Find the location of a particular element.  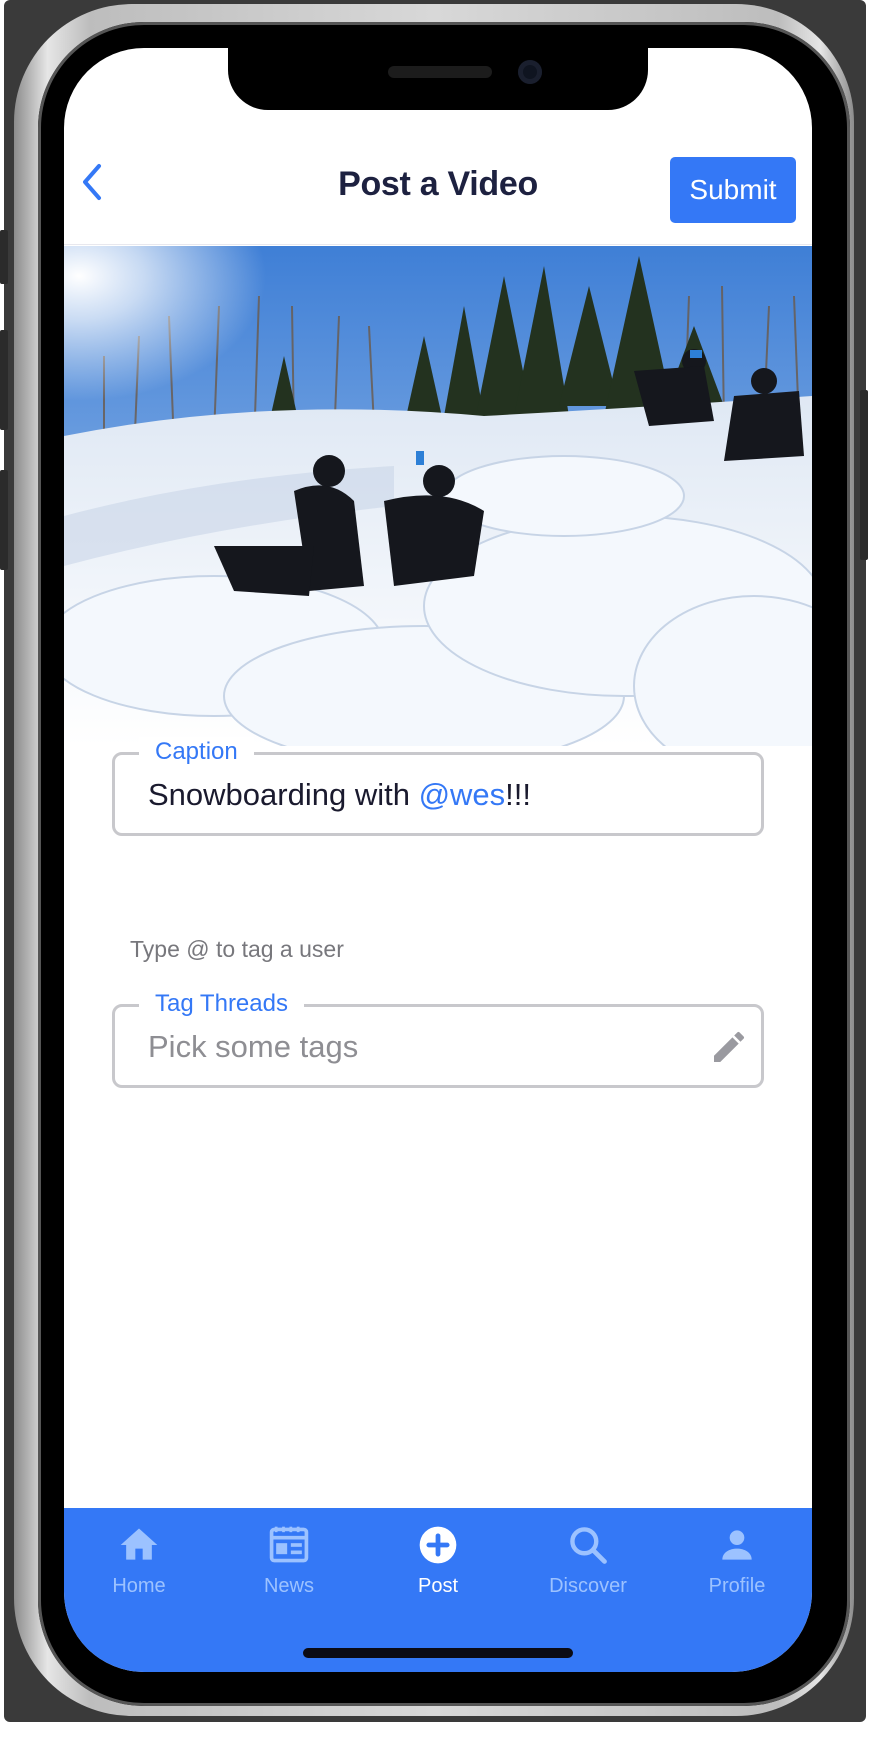

caption-suffix: !!! is located at coordinates (518, 794).